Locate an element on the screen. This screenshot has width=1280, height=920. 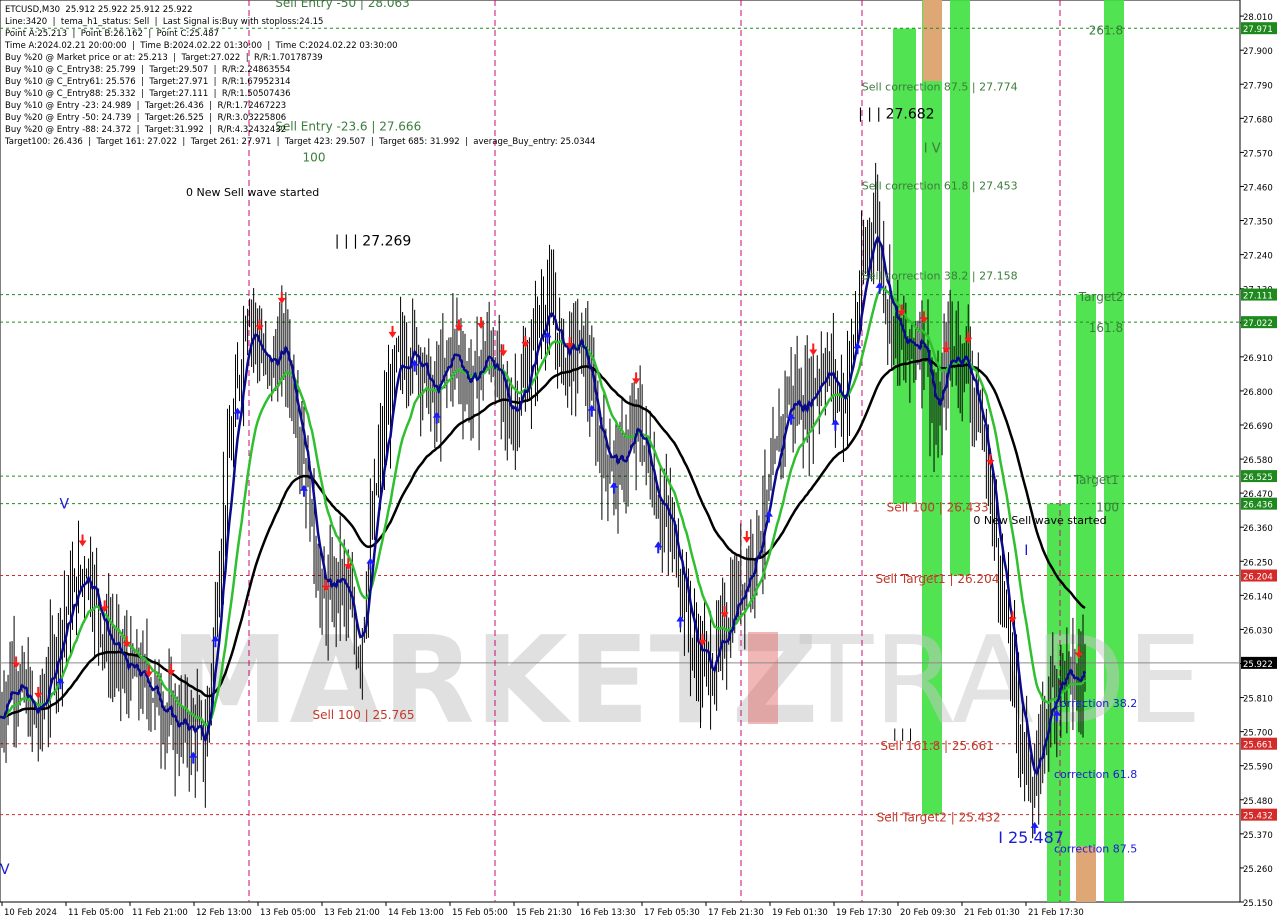
chart-annotation: Sell Target1 | 26.204 is located at coordinates (937, 579).